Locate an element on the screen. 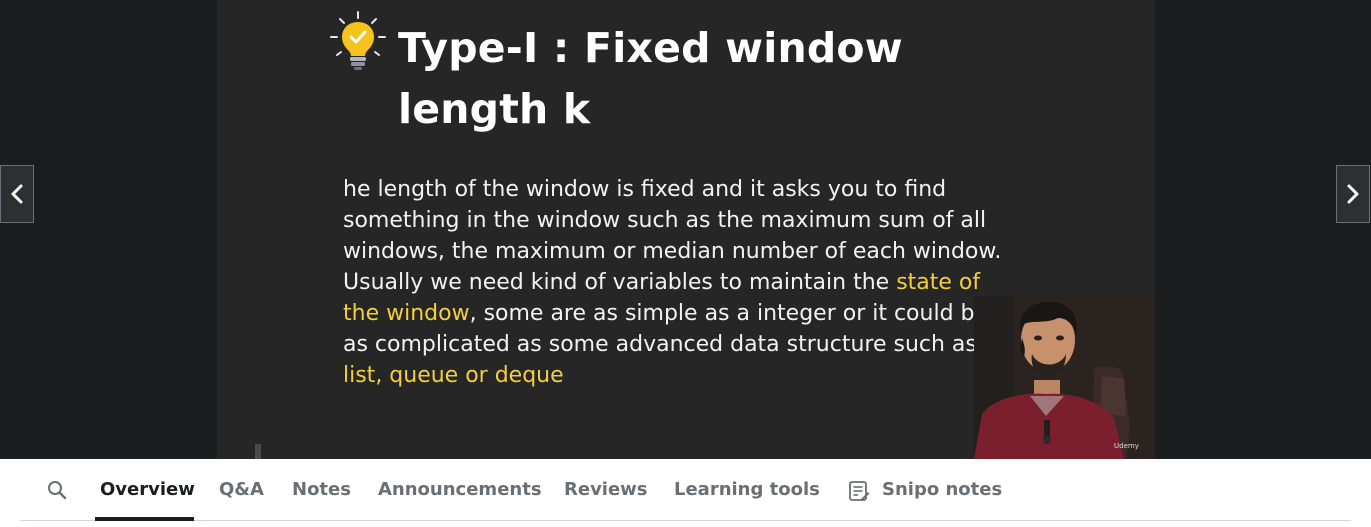 This screenshot has height=527, width=1371. chevron-left-icon is located at coordinates (17, 194).